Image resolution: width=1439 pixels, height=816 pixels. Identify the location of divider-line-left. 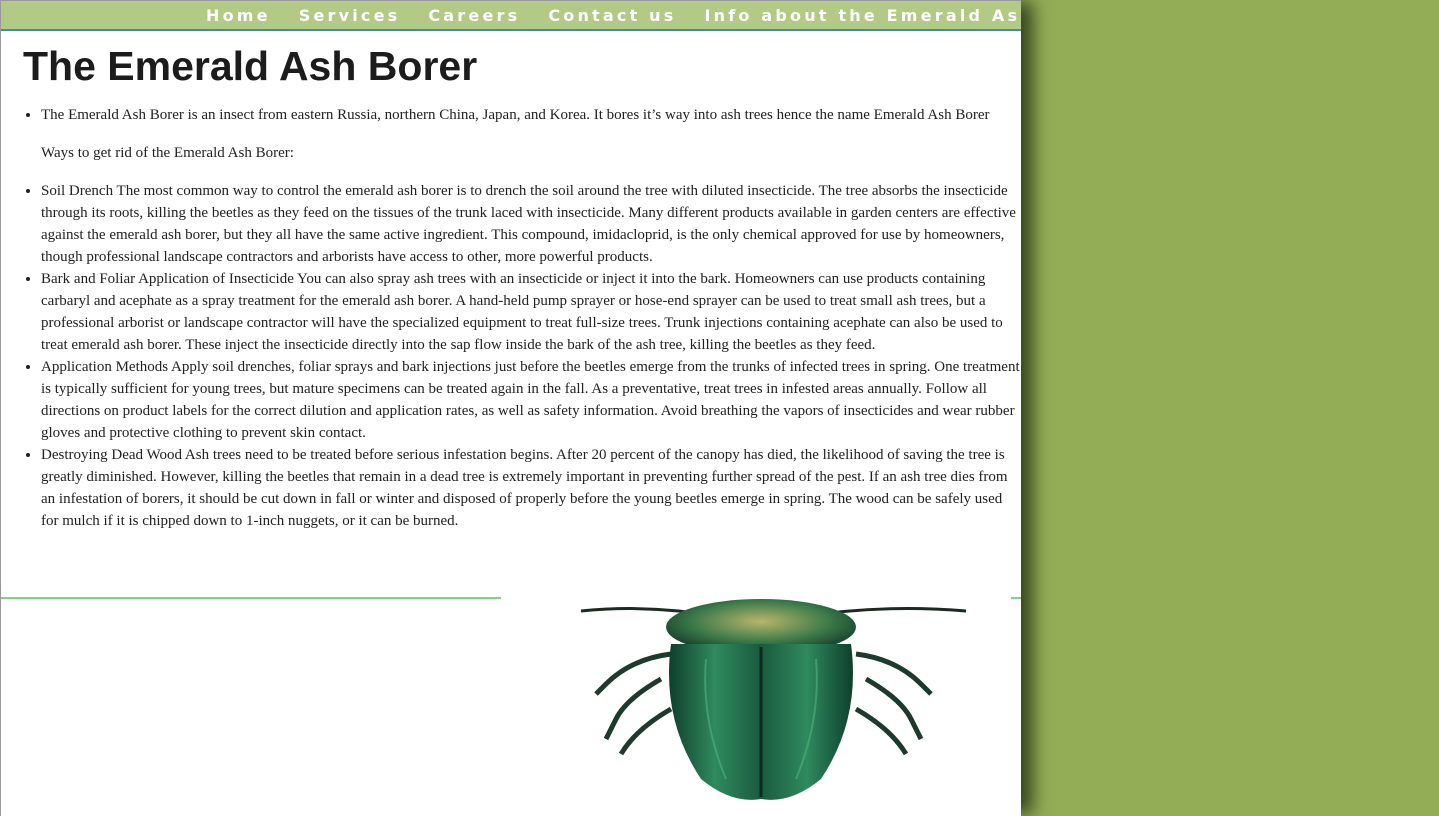
(251, 598).